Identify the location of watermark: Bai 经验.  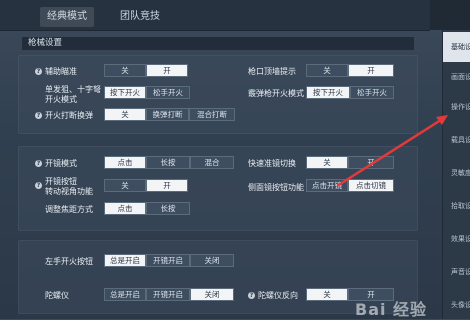
(391, 309).